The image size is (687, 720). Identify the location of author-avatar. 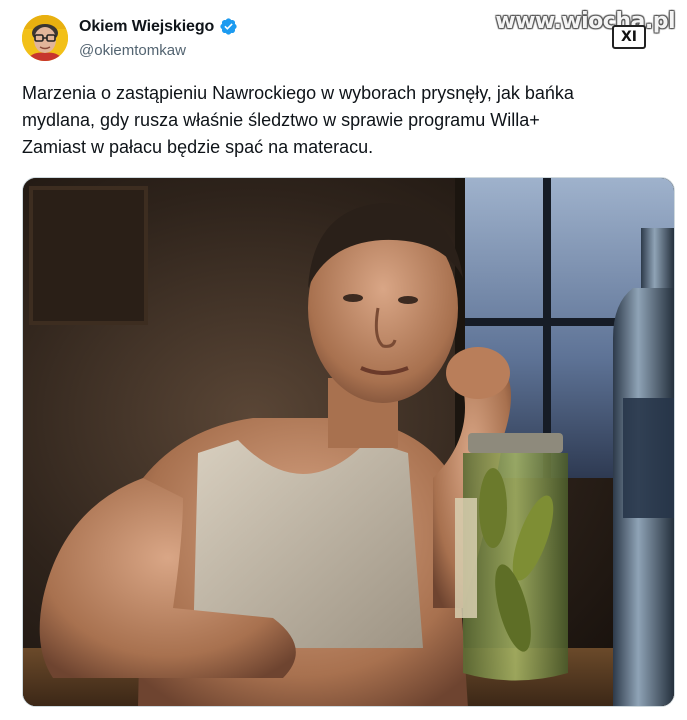
(45, 38).